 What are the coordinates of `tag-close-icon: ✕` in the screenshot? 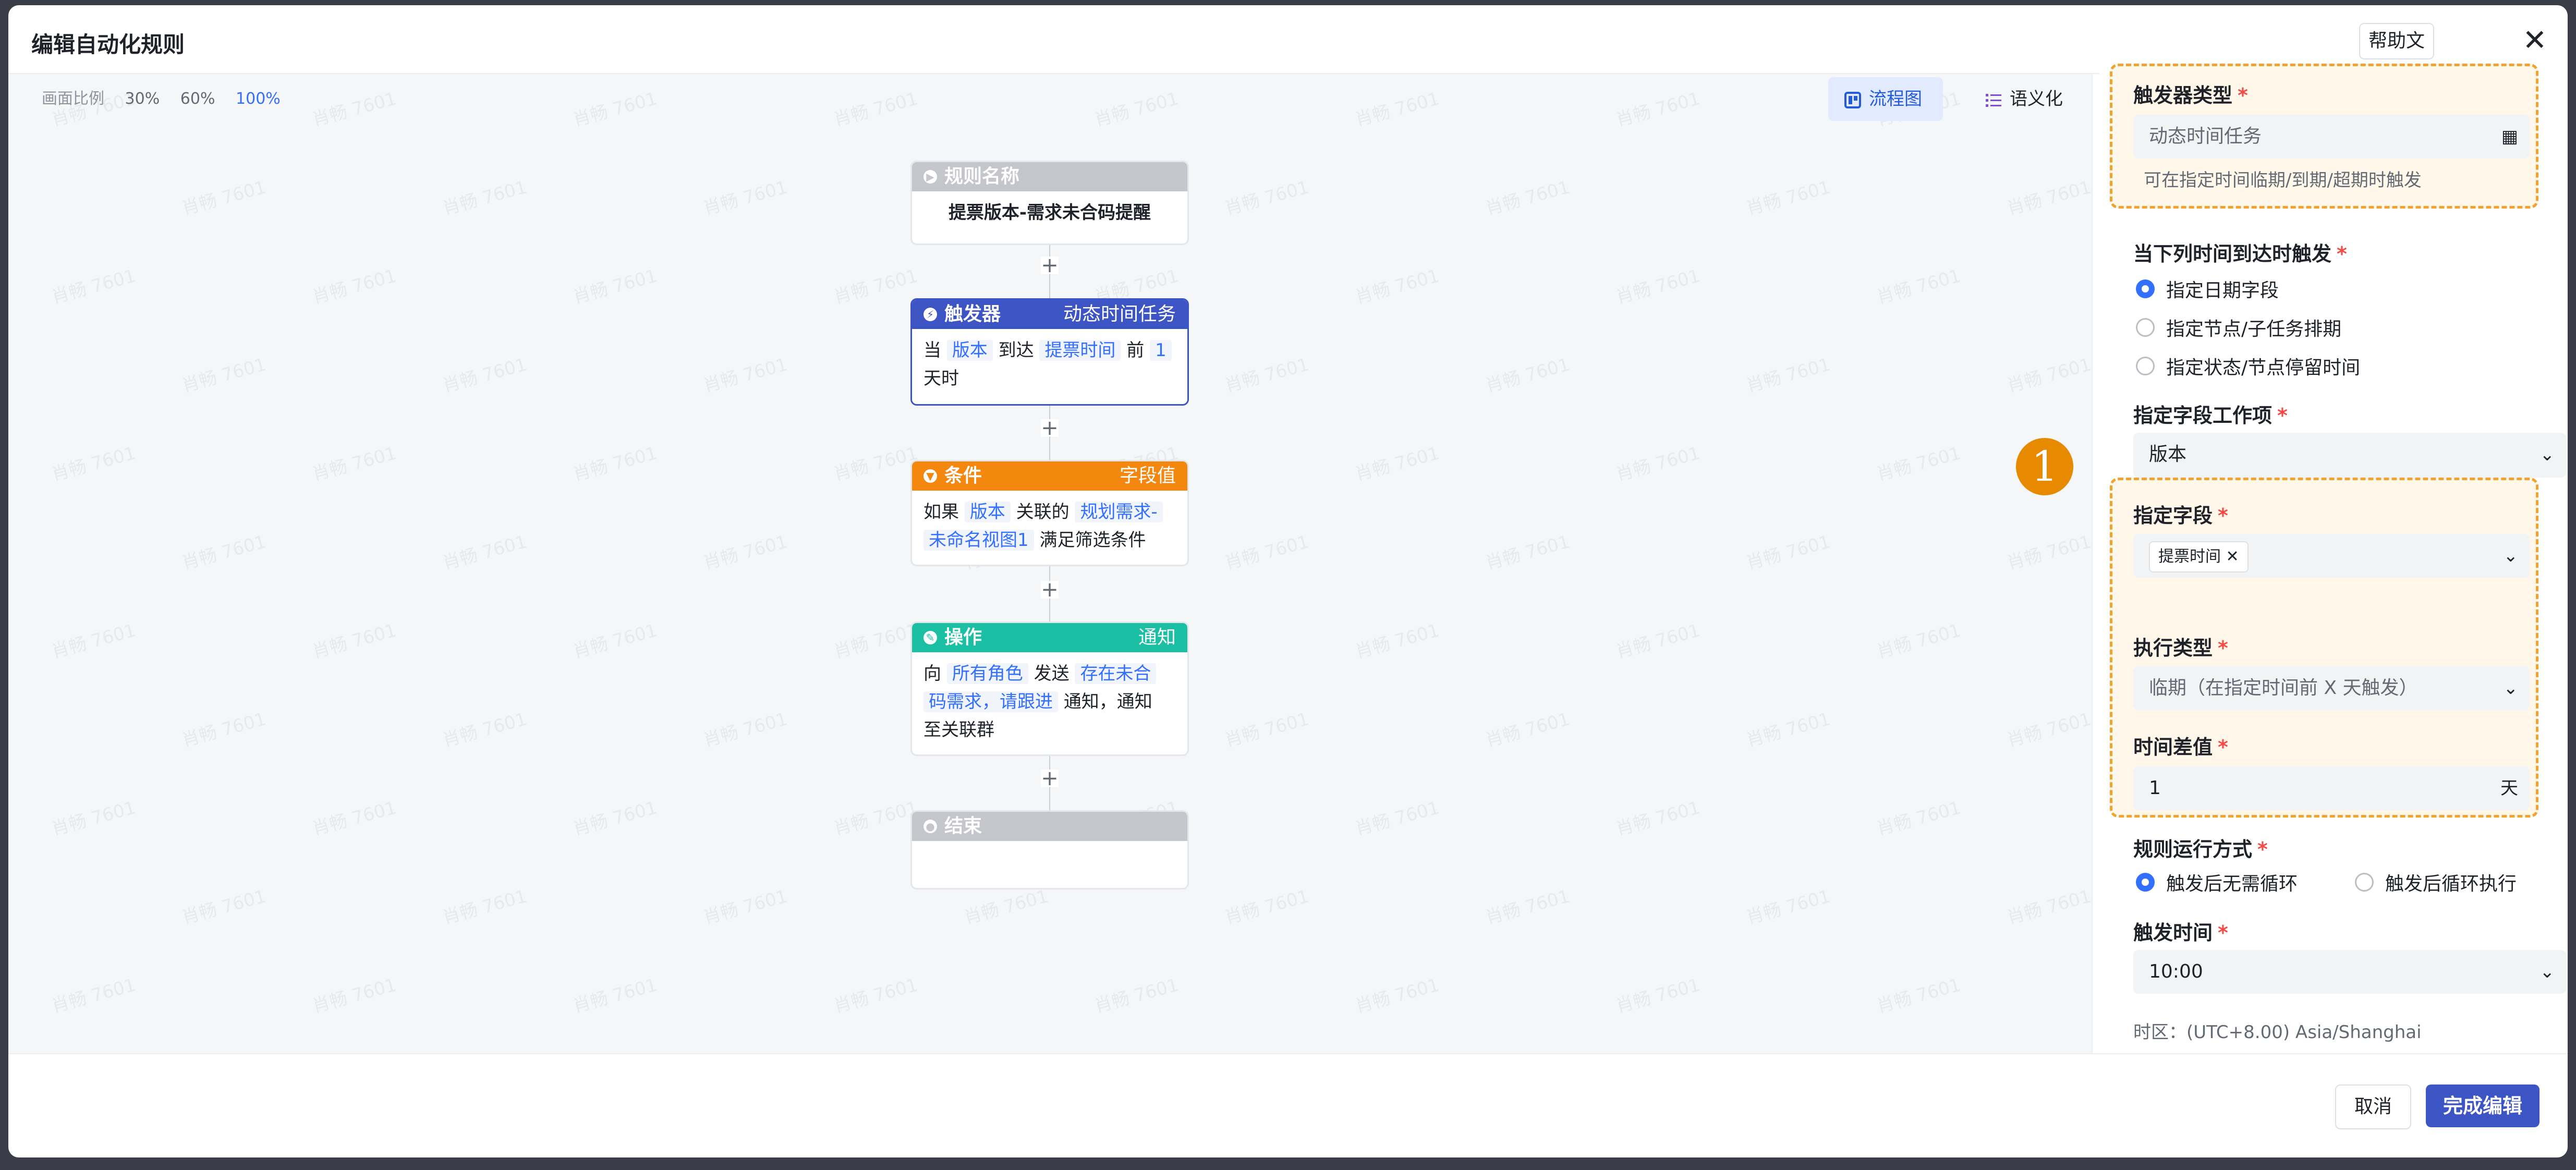 It's located at (2232, 556).